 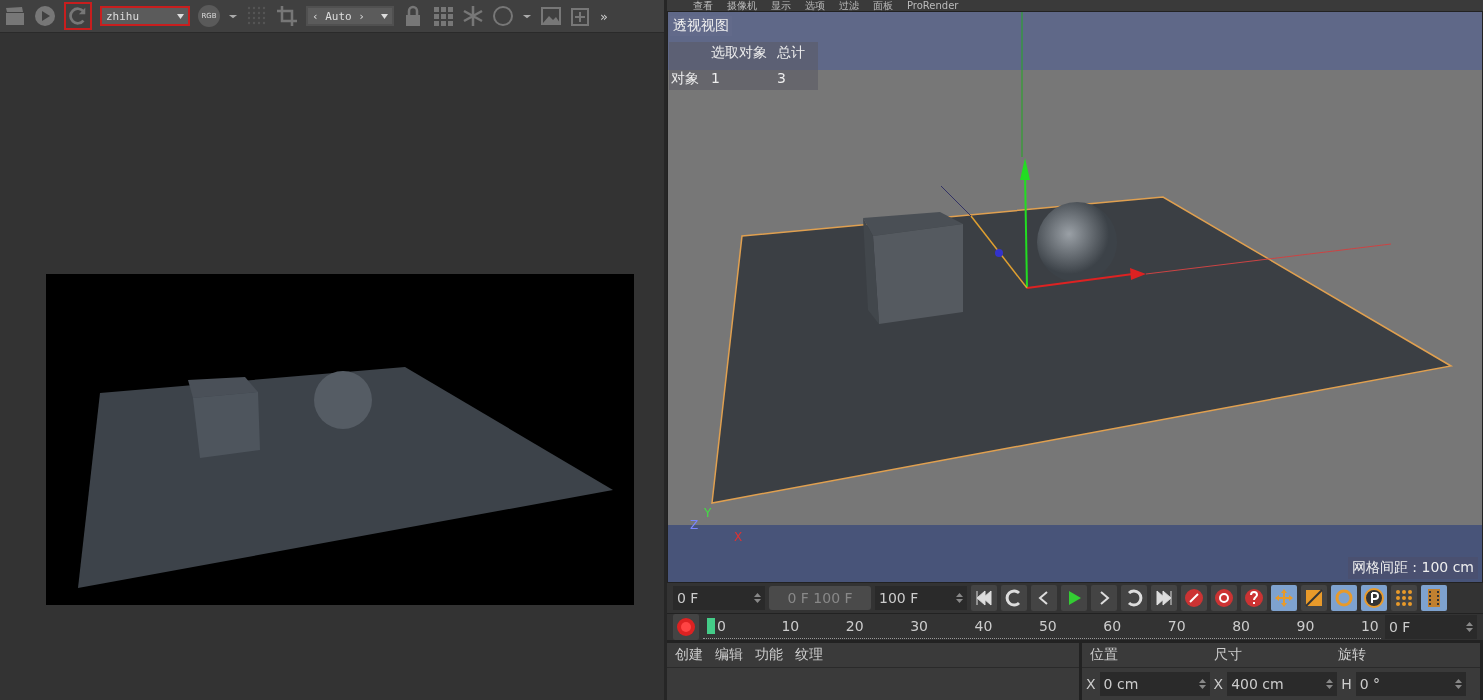 What do you see at coordinates (1177, 626) in the screenshot?
I see `frame-tick-label: 70` at bounding box center [1177, 626].